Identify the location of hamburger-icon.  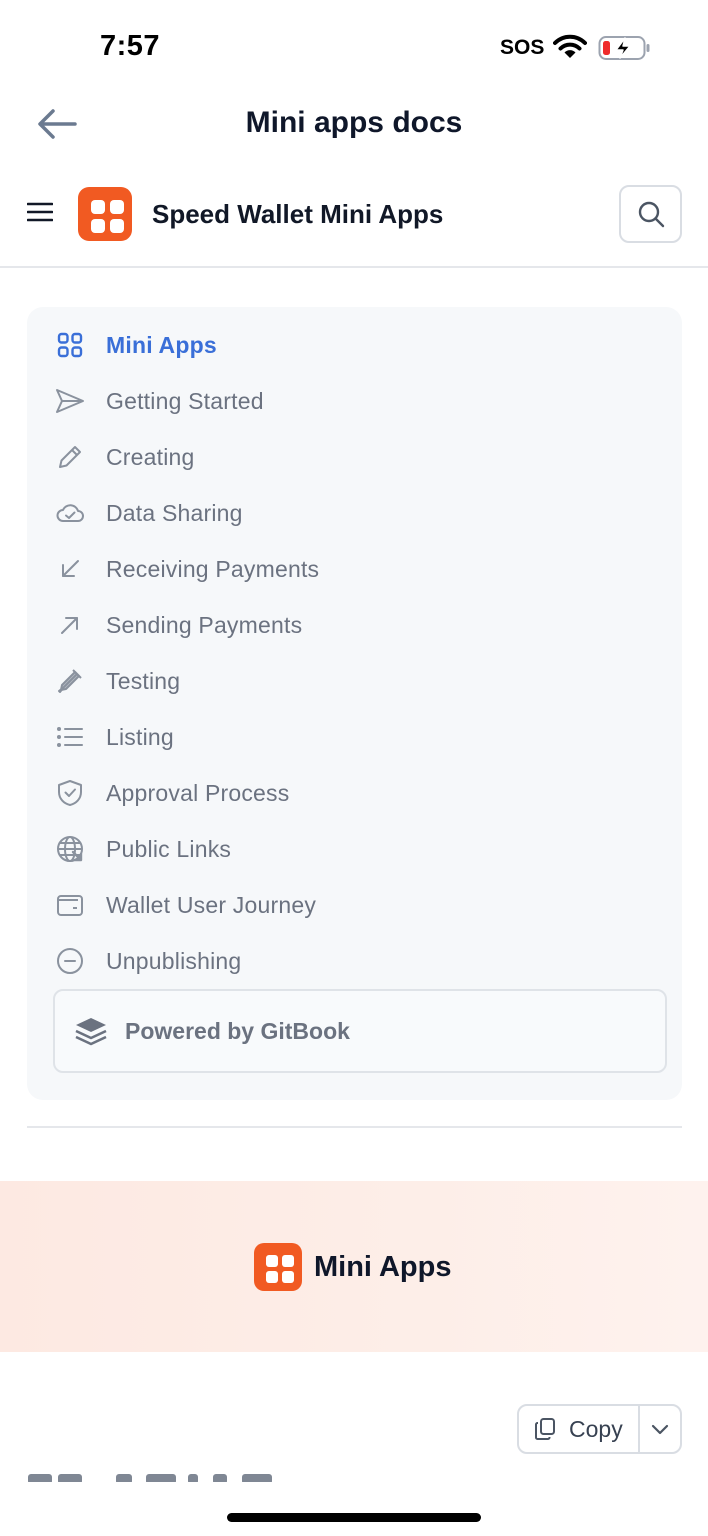
(40, 212).